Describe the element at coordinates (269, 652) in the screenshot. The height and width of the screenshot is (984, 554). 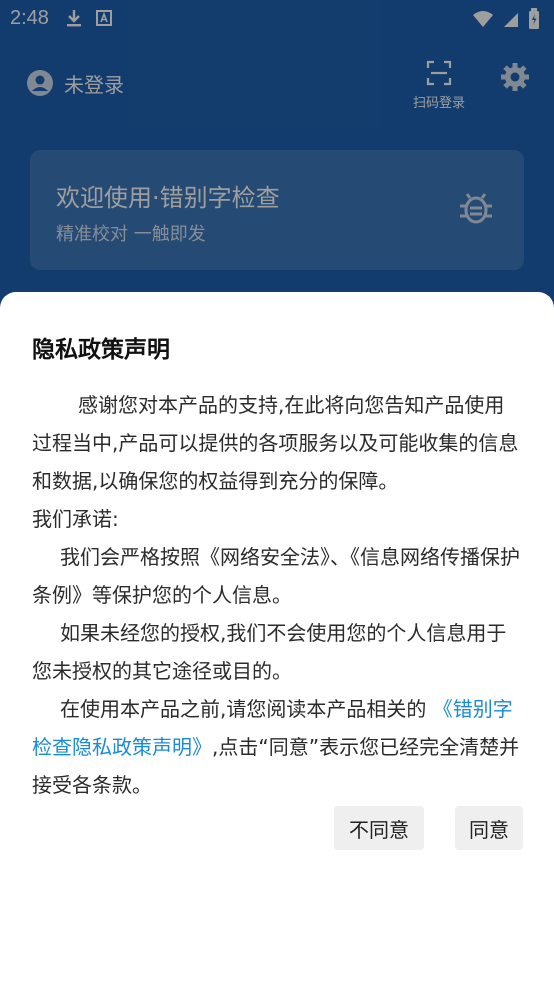
I see `dialog-paragraph: 如果未经您的授权,我们不会使用您的个人信息用于您未授权的其它途径或目的。` at that location.